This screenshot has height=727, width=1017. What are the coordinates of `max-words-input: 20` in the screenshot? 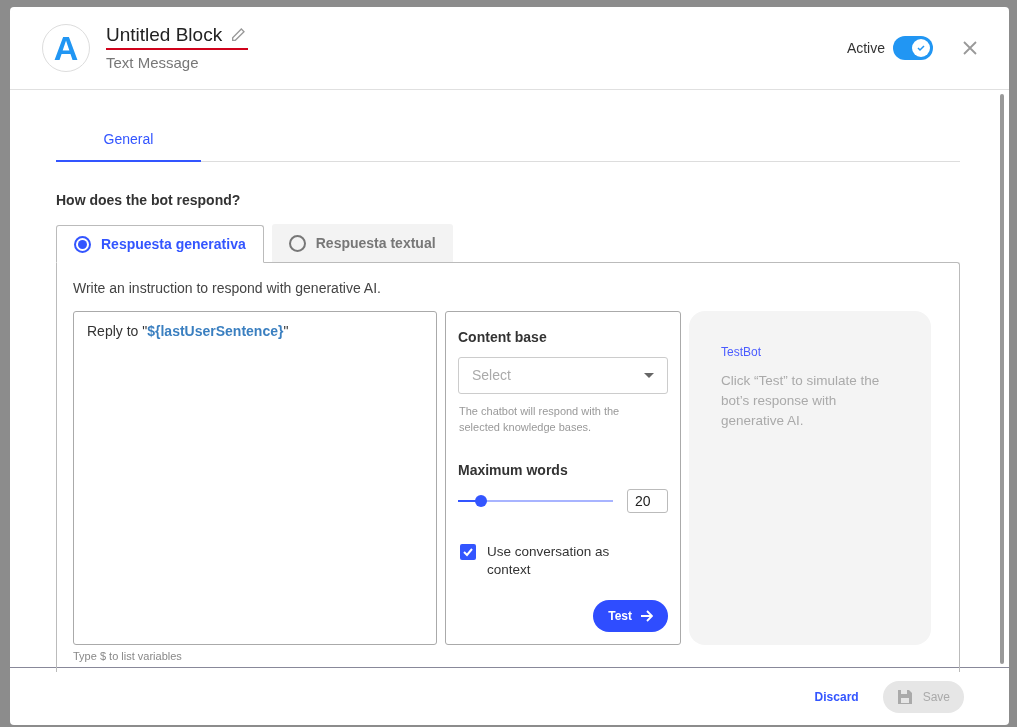 It's located at (647, 501).